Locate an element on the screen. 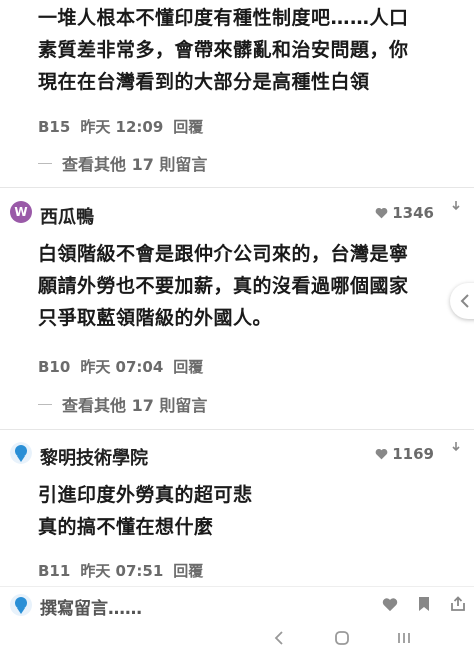  scroll-handle is located at coordinates (462, 301).